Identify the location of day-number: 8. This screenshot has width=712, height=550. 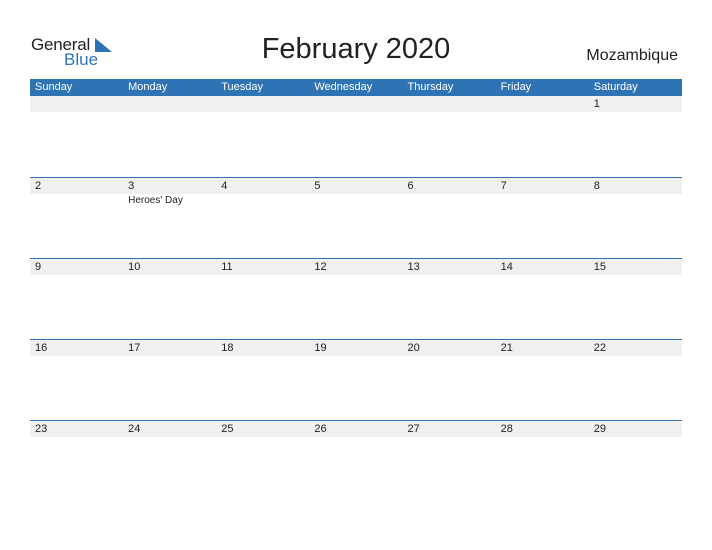
(596, 186).